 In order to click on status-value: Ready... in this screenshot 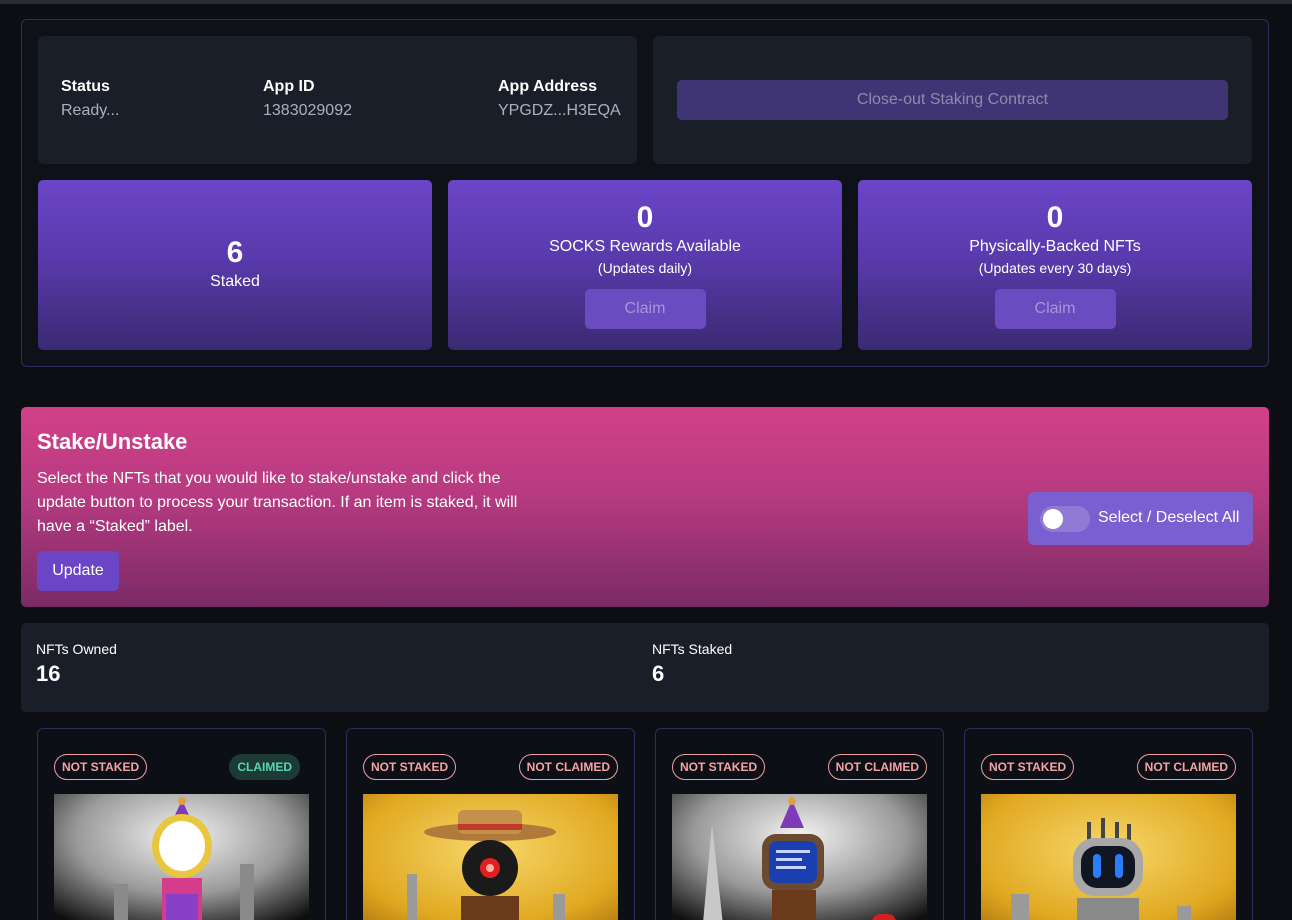, I will do `click(90, 110)`.